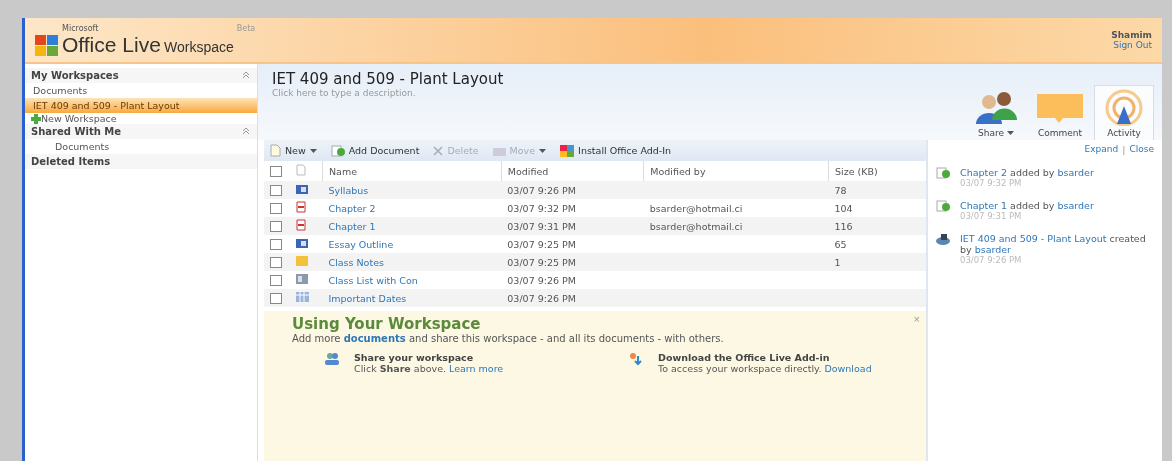  What do you see at coordinates (352, 226) in the screenshot?
I see `file-link: Chapter 1` at bounding box center [352, 226].